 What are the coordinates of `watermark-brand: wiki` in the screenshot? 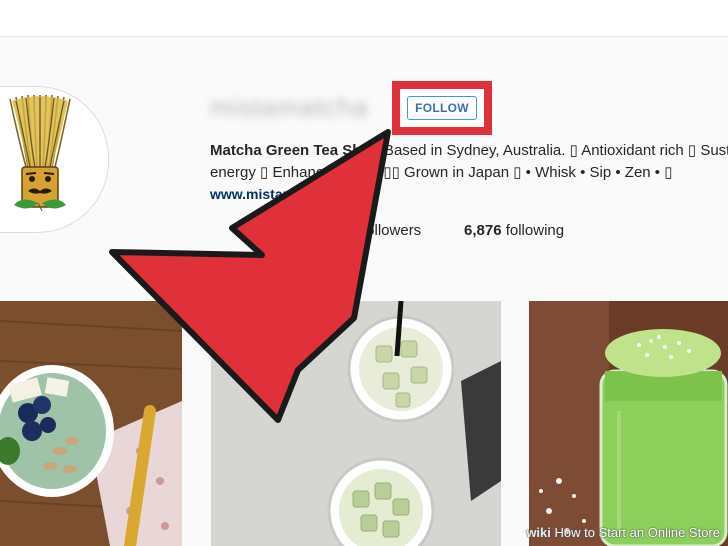 It's located at (538, 532).